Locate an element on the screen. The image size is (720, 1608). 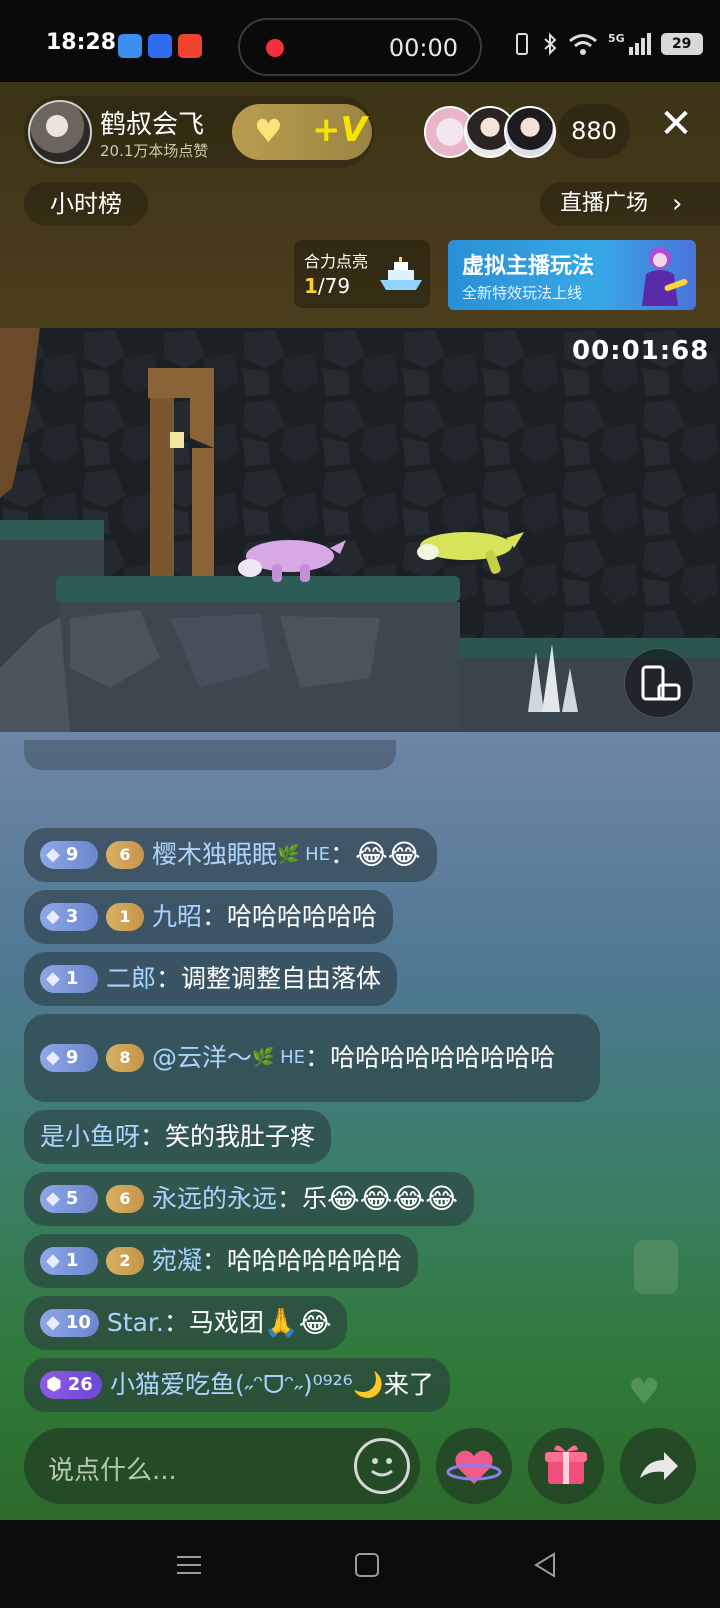
gift-button is located at coordinates (566, 1466).